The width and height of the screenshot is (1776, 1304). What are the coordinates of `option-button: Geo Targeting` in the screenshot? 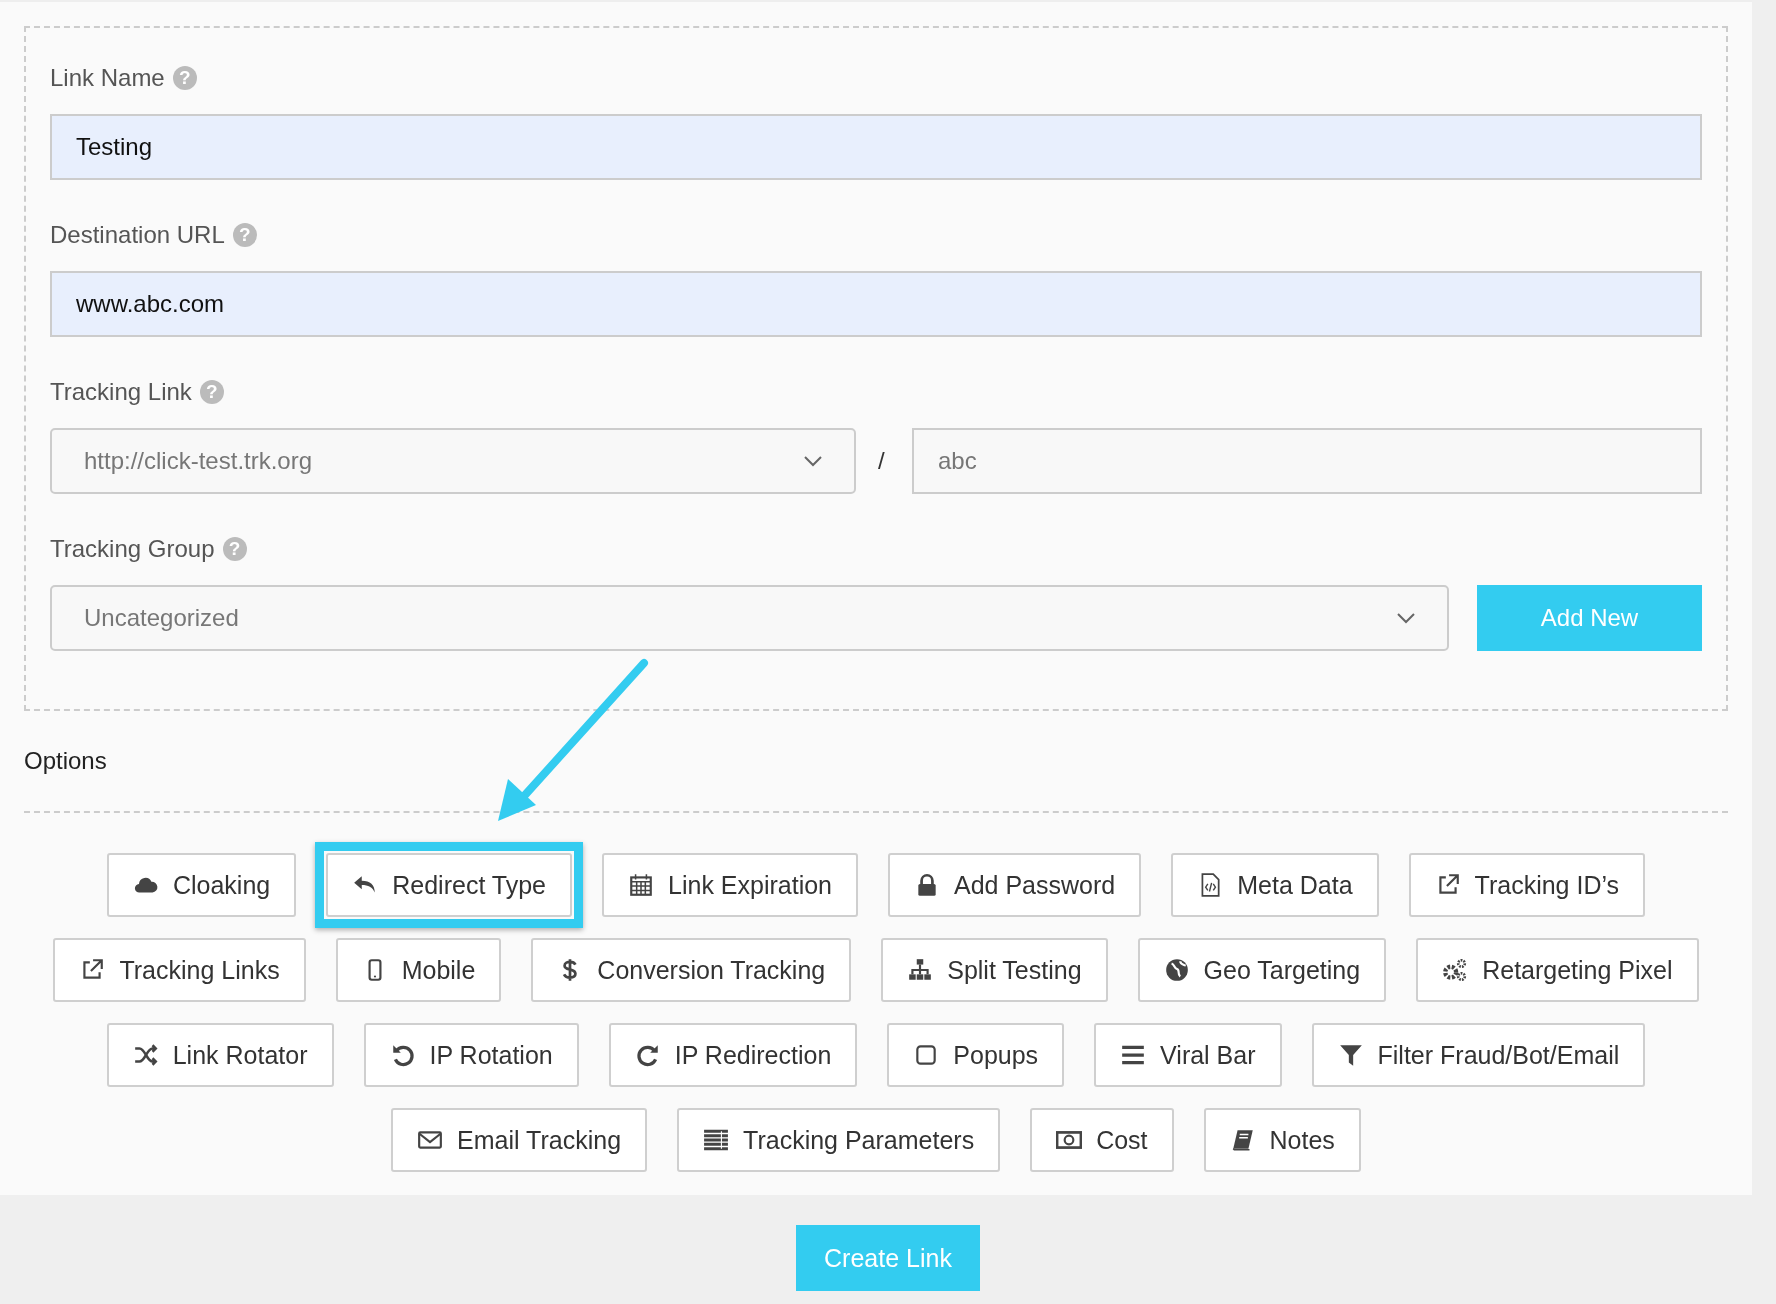 It's located at (1262, 970).